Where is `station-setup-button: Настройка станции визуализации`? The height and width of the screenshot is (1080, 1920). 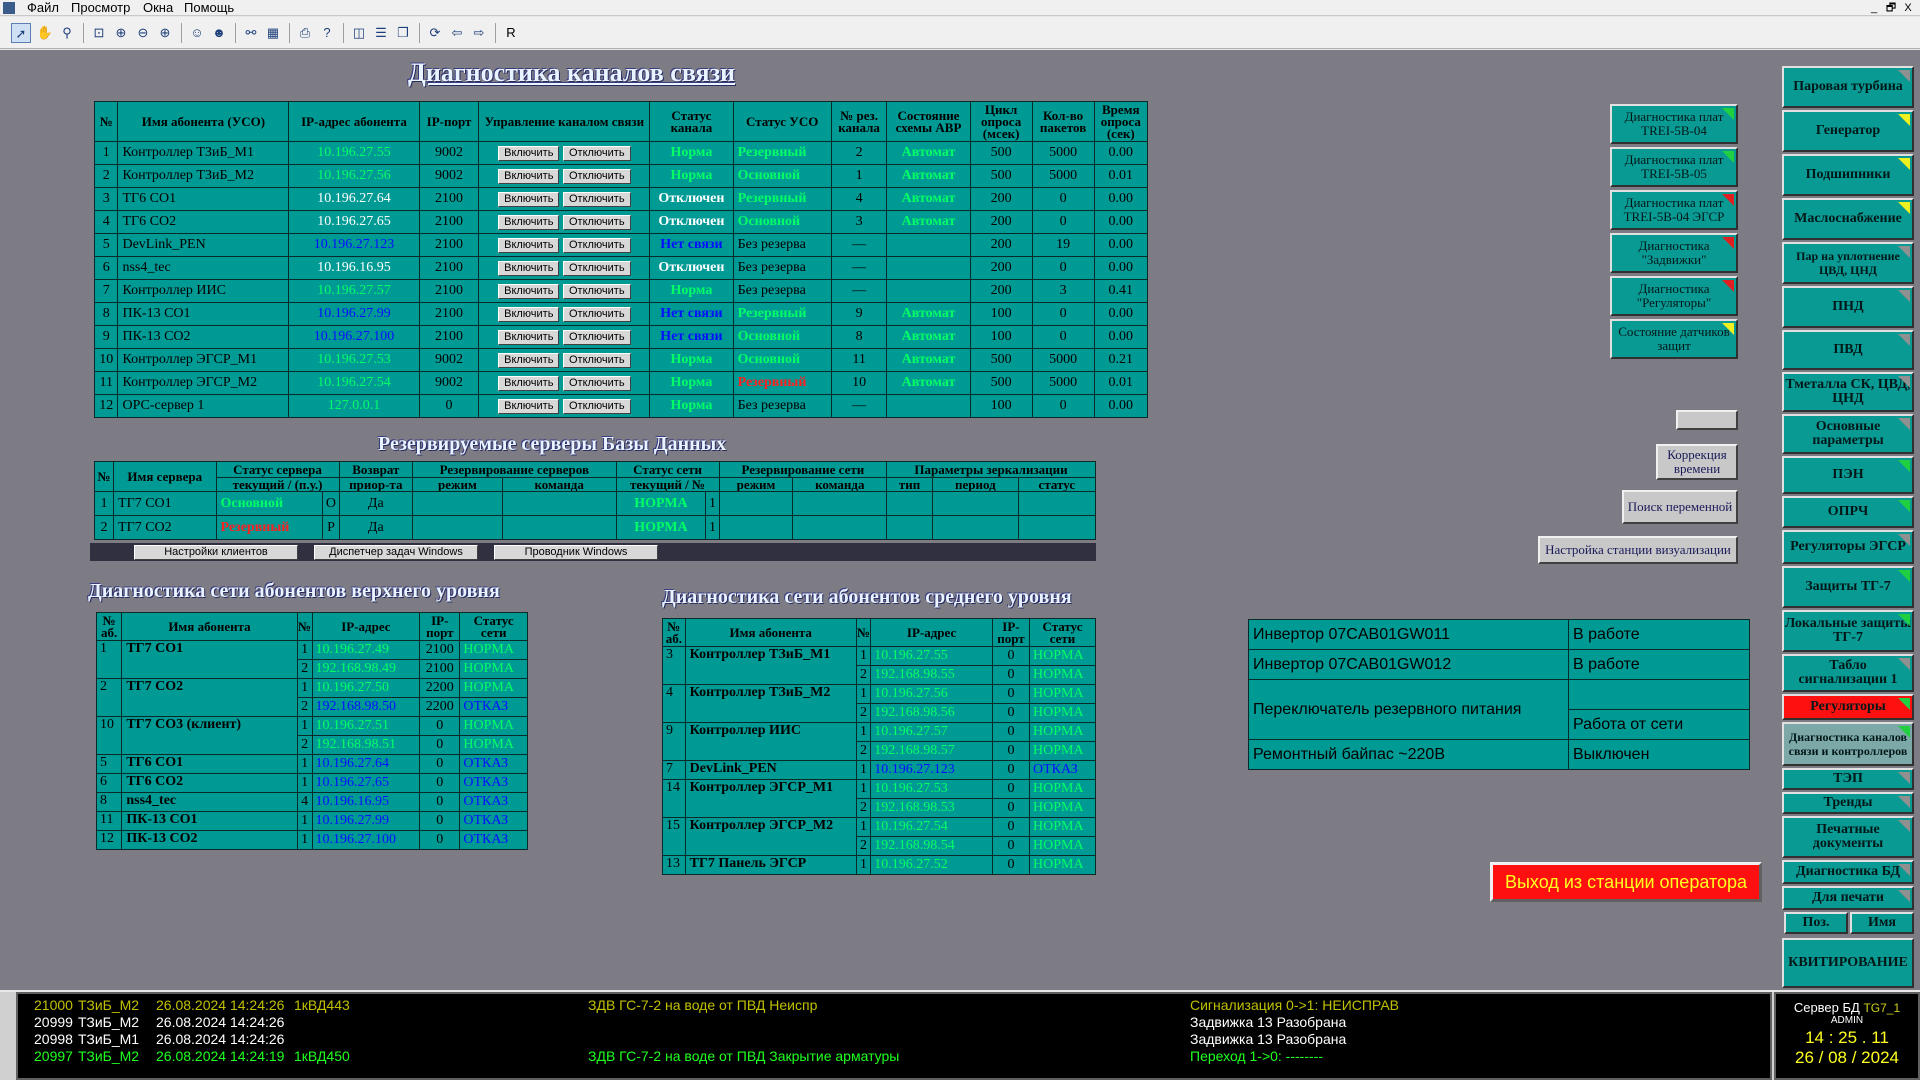
station-setup-button: Настройка станции визуализации is located at coordinates (1638, 550).